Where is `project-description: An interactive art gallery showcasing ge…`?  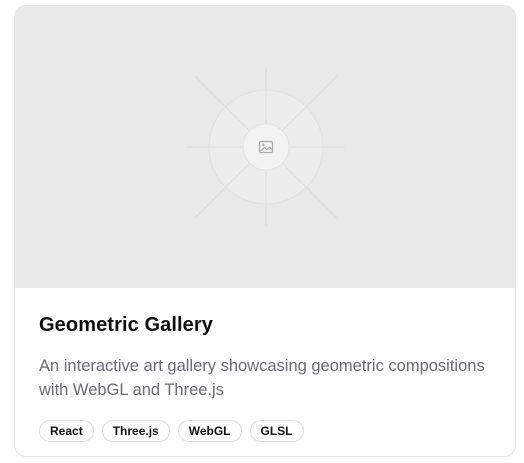 project-description: An interactive art gallery showcasing ge… is located at coordinates (262, 378).